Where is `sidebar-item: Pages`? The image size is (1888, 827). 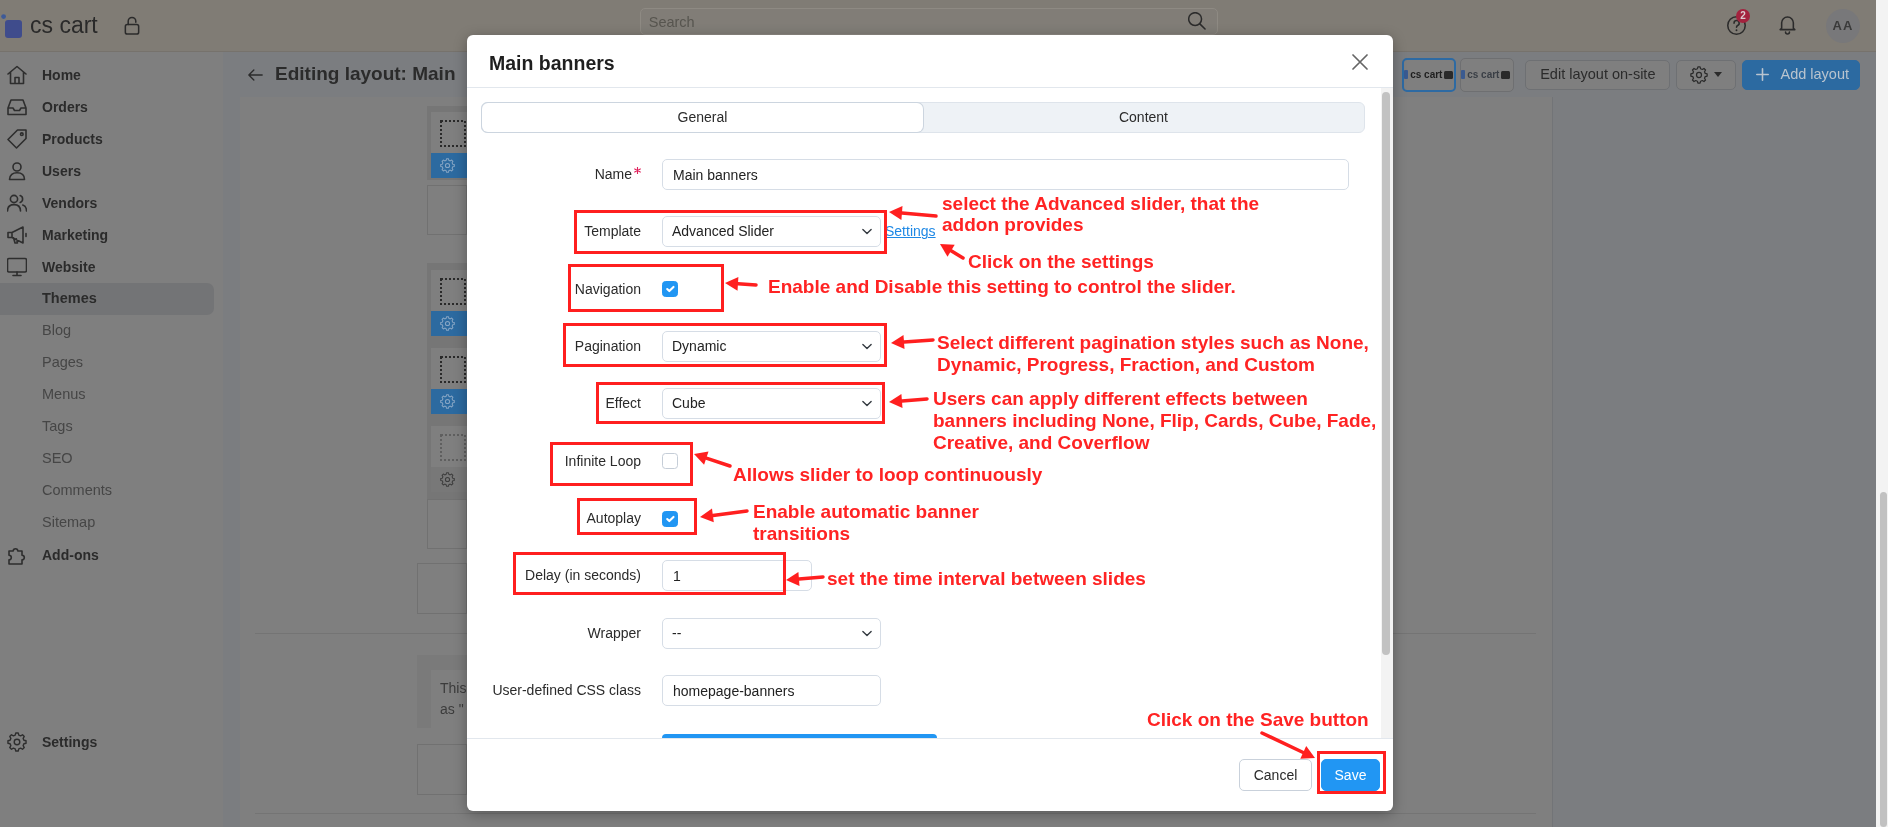
sidebar-item: Pages is located at coordinates (107, 363).